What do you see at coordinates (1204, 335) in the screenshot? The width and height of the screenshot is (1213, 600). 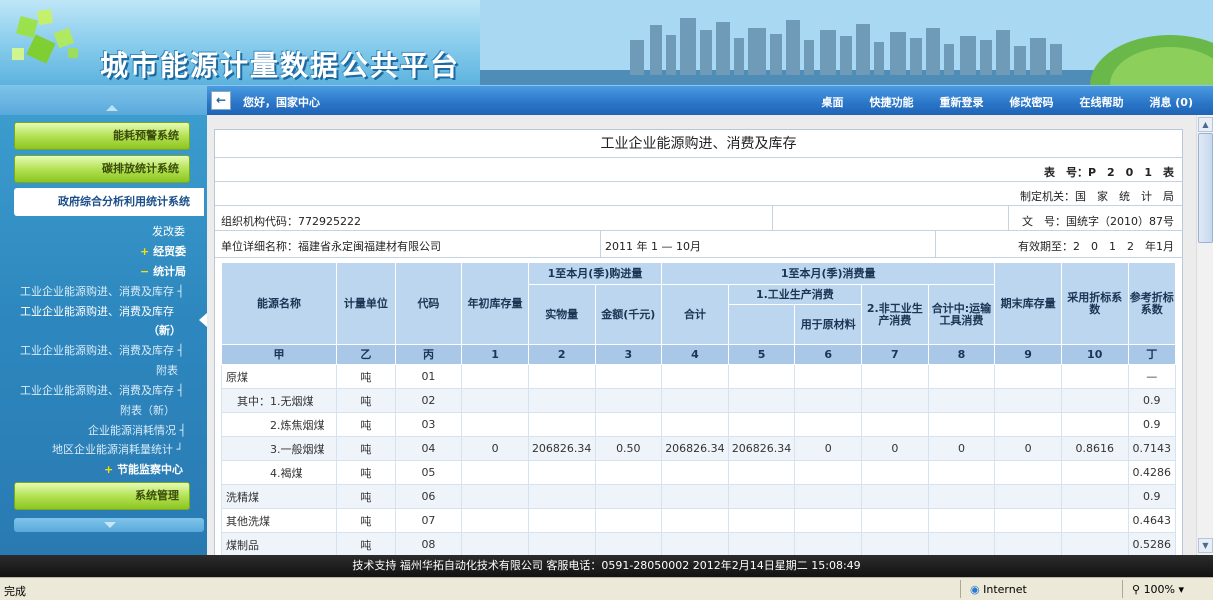 I see `vertical-scrollbar: ▲ ▼` at bounding box center [1204, 335].